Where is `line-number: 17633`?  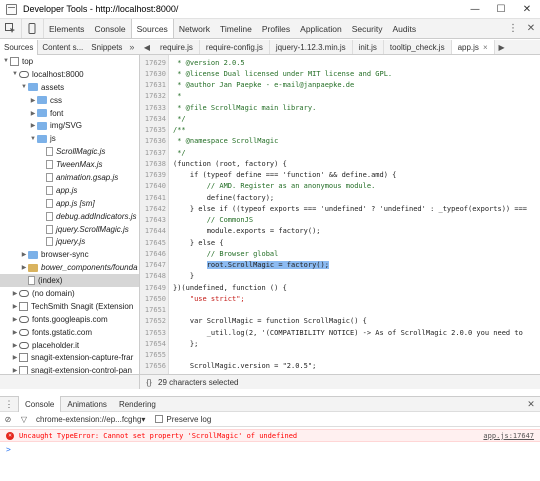 line-number: 17633 is located at coordinates (154, 108).